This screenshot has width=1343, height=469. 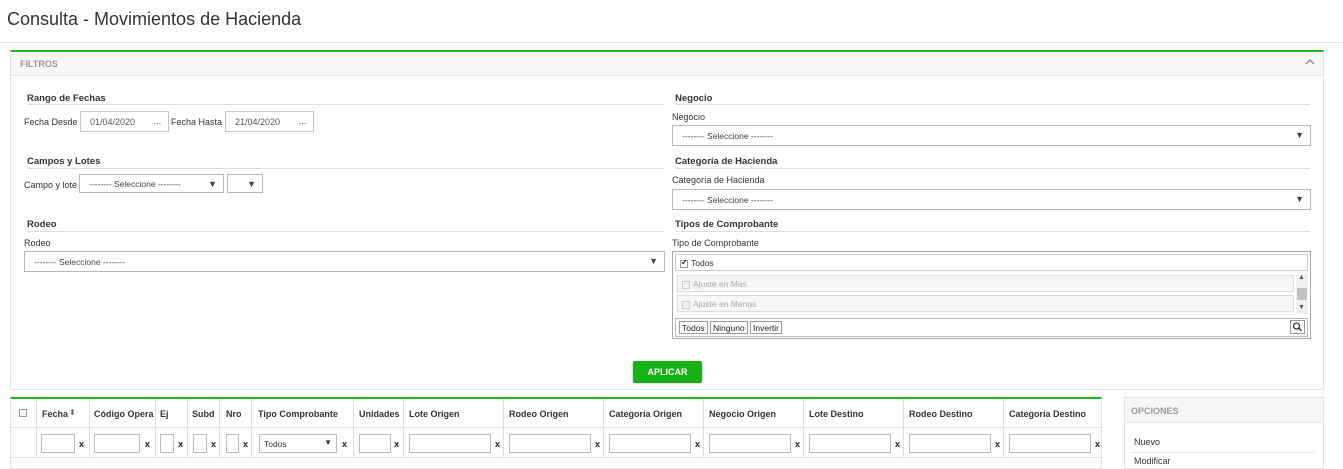 What do you see at coordinates (645, 414) in the screenshot?
I see `column-header: Categoría Origen` at bounding box center [645, 414].